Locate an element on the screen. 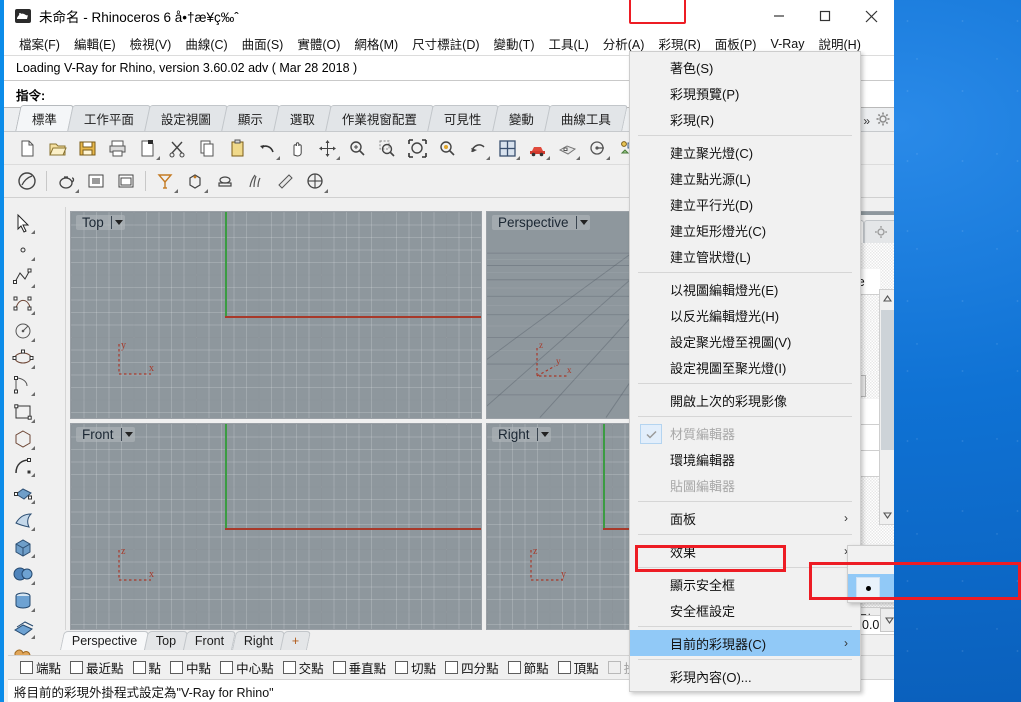 This screenshot has height=702, width=1021. viewport-front-label: Front is located at coordinates (105, 434).